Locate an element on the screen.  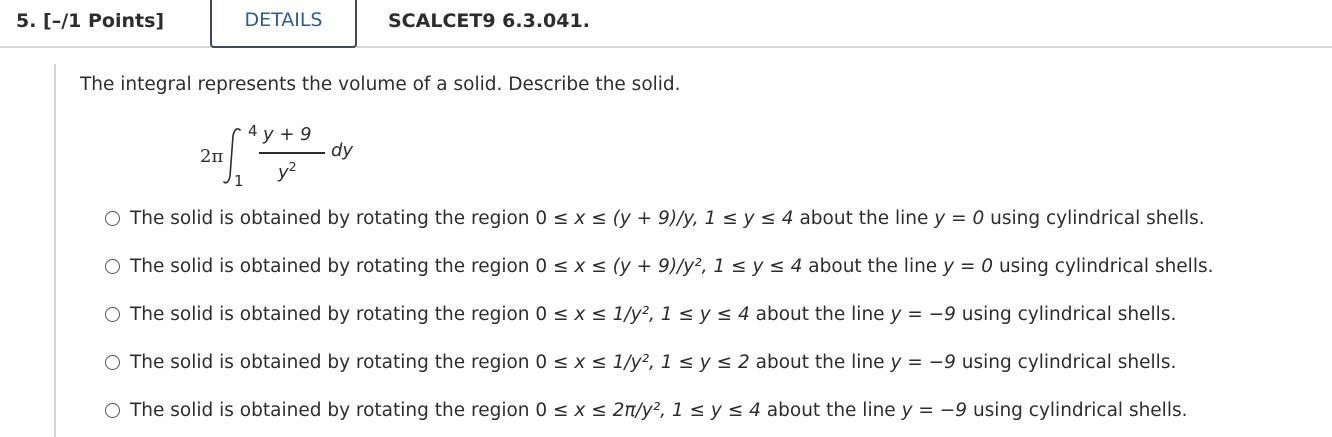
differential: dy is located at coordinates (342, 150).